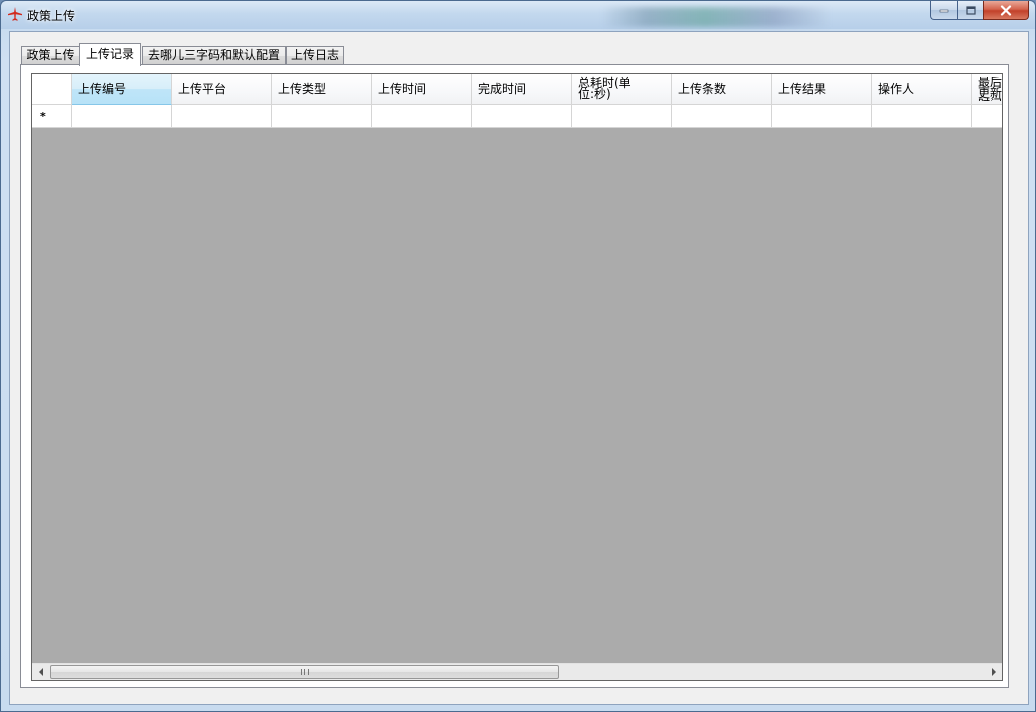  I want to click on column-header-result: 上传结果, so click(822, 89).